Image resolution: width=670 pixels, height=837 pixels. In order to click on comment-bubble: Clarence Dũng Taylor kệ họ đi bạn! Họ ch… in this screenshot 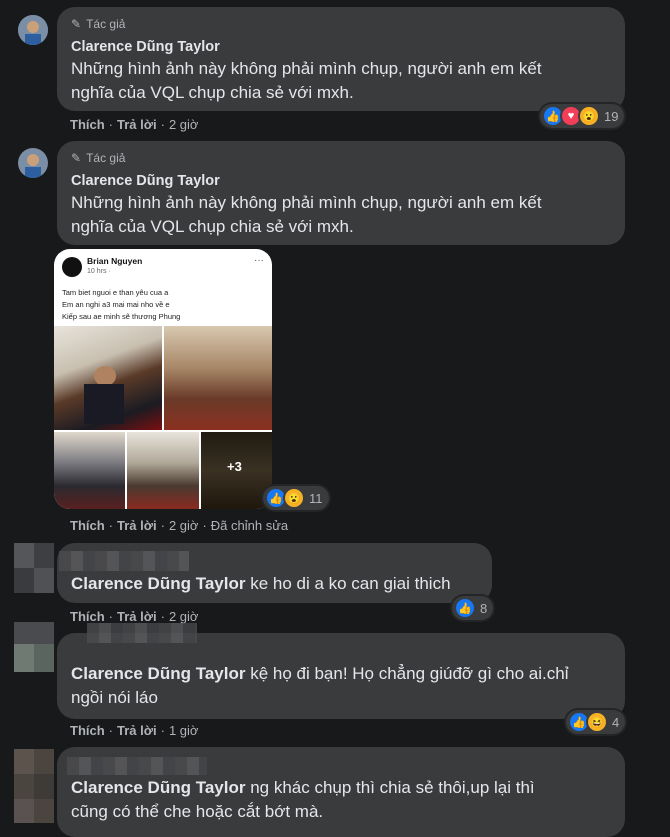, I will do `click(341, 671)`.